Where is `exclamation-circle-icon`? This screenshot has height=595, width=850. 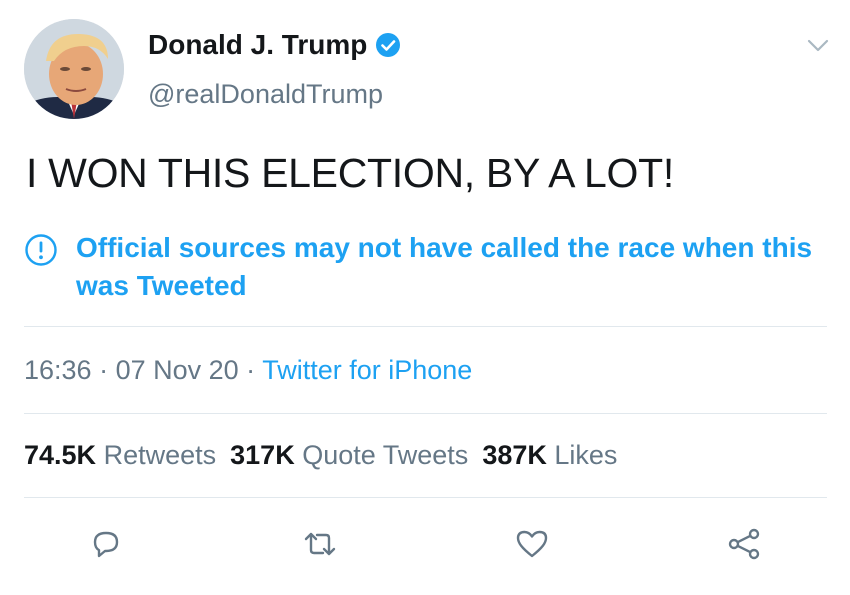
exclamation-circle-icon is located at coordinates (41, 250).